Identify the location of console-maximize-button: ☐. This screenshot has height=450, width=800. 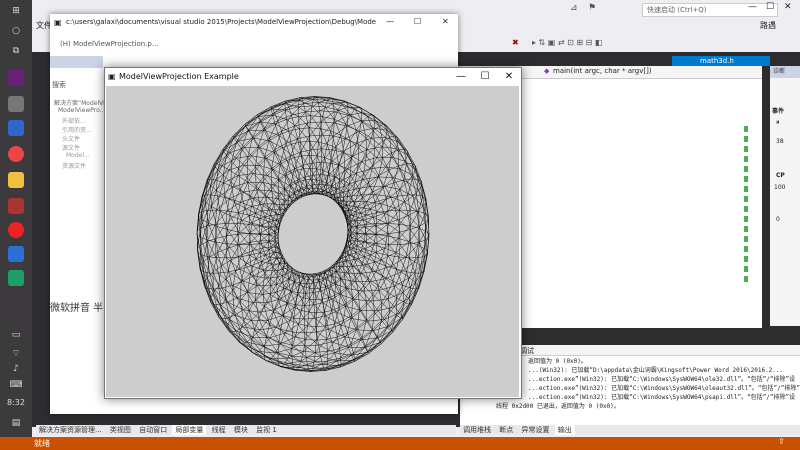
(417, 21).